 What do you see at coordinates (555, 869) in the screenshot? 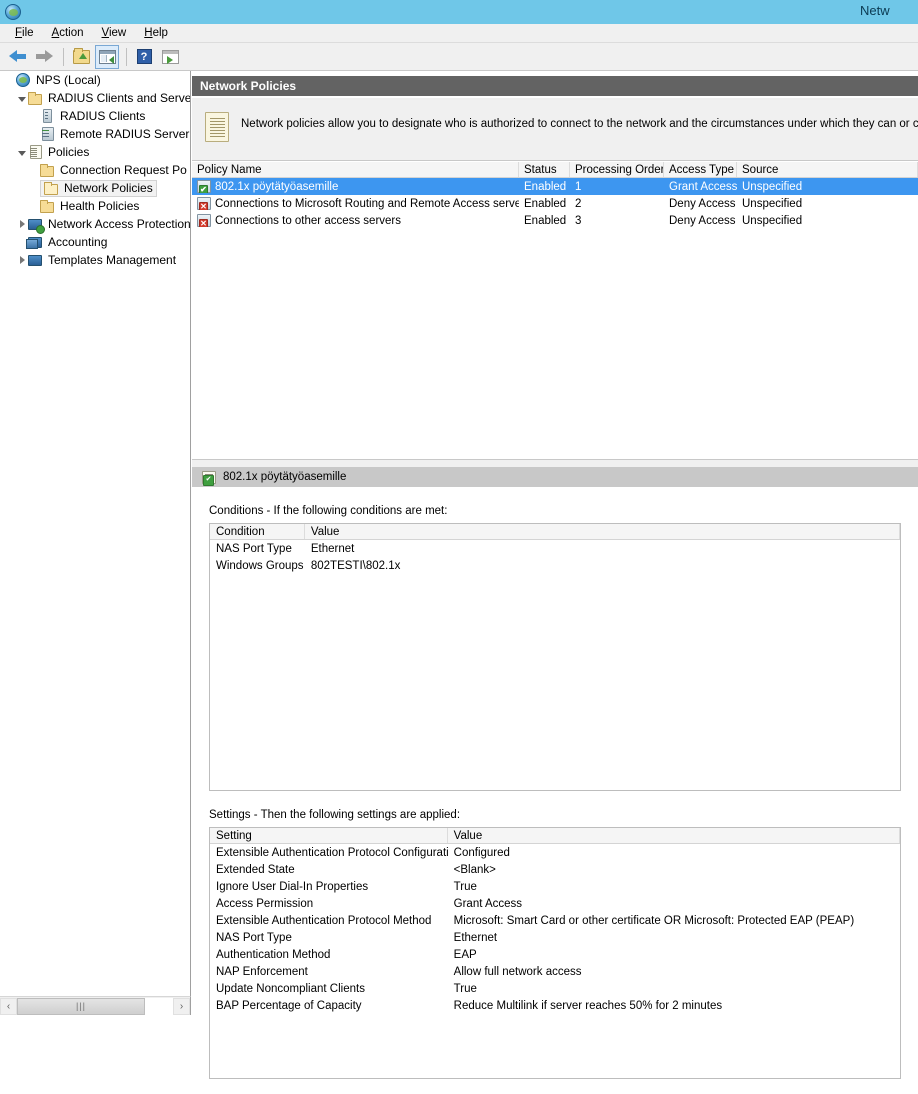
I see `setting-row: Extended State <Blank>` at bounding box center [555, 869].